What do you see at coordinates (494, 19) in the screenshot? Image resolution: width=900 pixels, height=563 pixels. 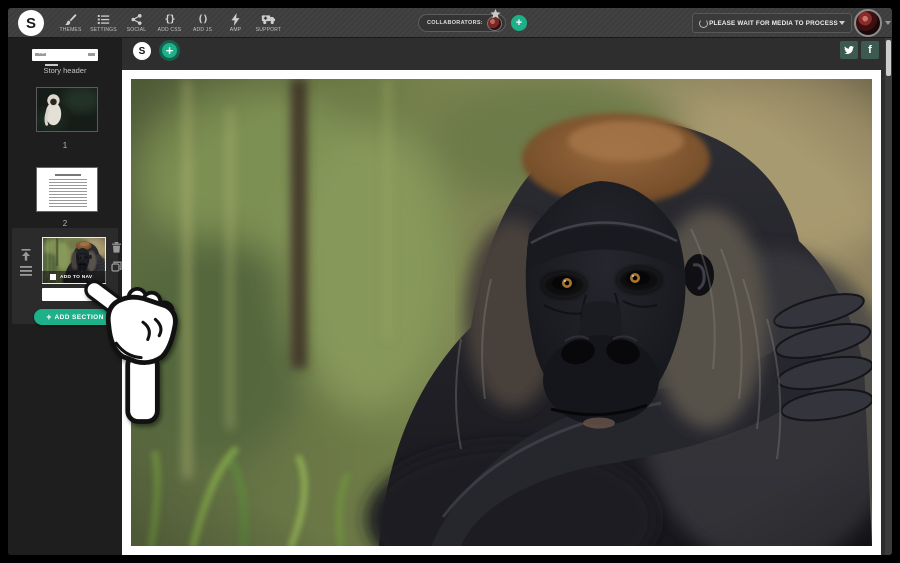 I see `collaborator-avatar` at bounding box center [494, 19].